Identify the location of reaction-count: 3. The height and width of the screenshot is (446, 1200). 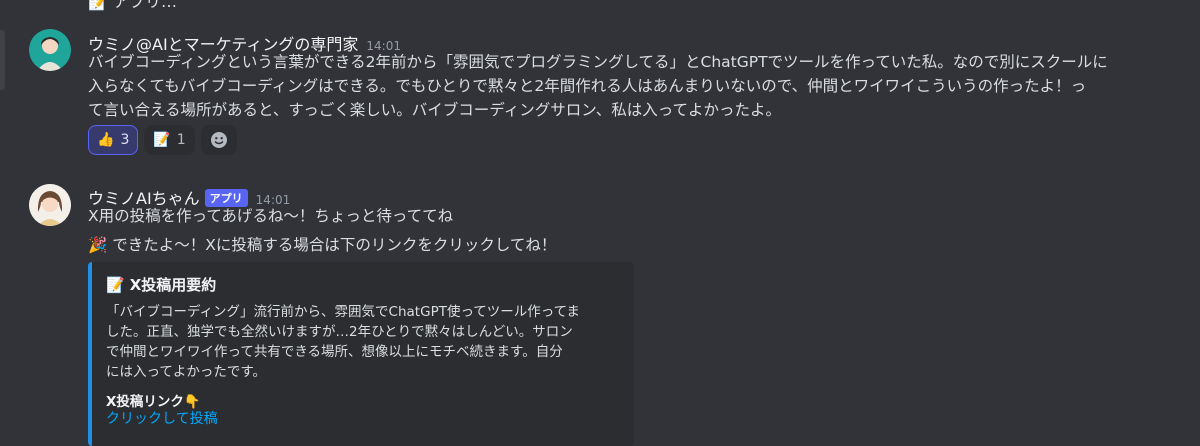
(125, 140).